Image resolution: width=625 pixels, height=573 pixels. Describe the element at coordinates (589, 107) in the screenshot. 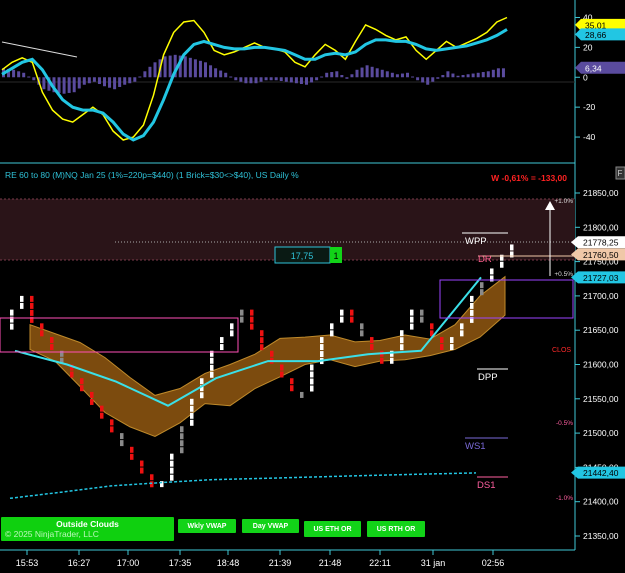

I see `osc-tick-label: -20` at that location.